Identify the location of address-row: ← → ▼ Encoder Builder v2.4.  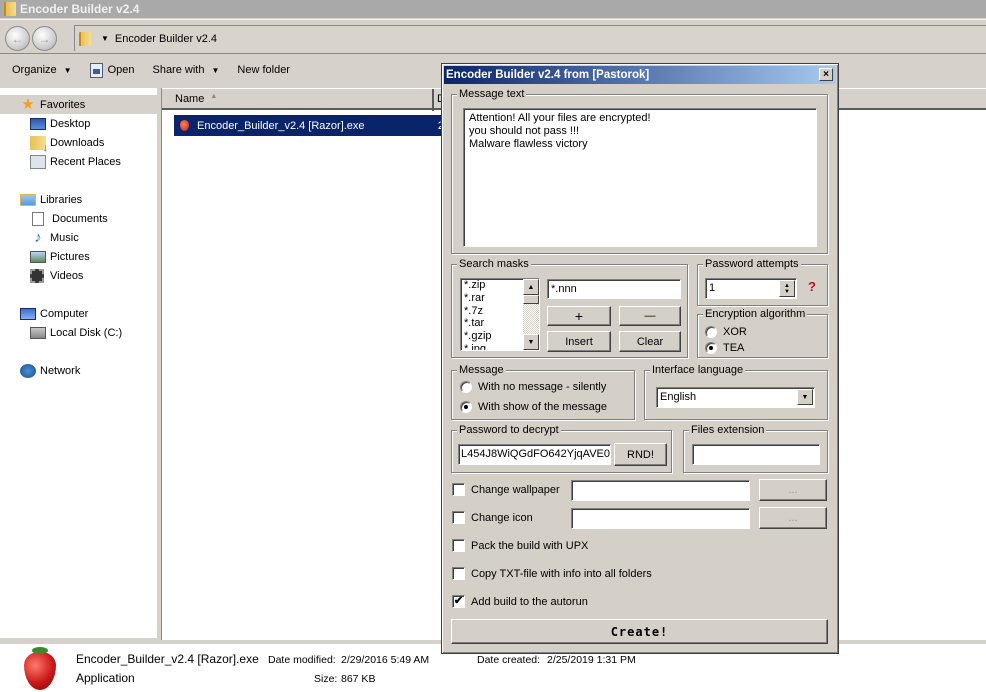
(493, 36).